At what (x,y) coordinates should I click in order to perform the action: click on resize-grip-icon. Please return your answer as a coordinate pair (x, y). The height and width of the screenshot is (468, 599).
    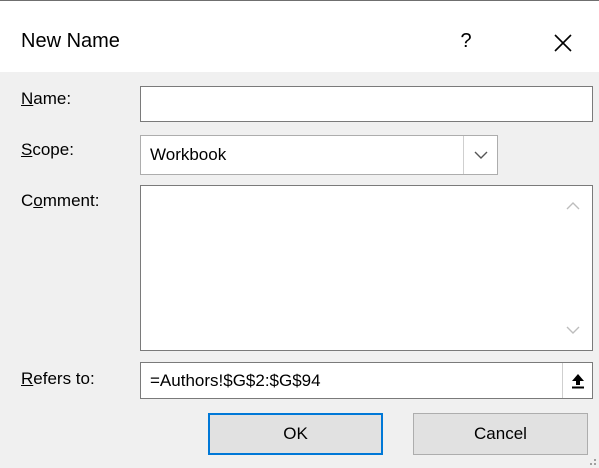
    Looking at the image, I should click on (591, 460).